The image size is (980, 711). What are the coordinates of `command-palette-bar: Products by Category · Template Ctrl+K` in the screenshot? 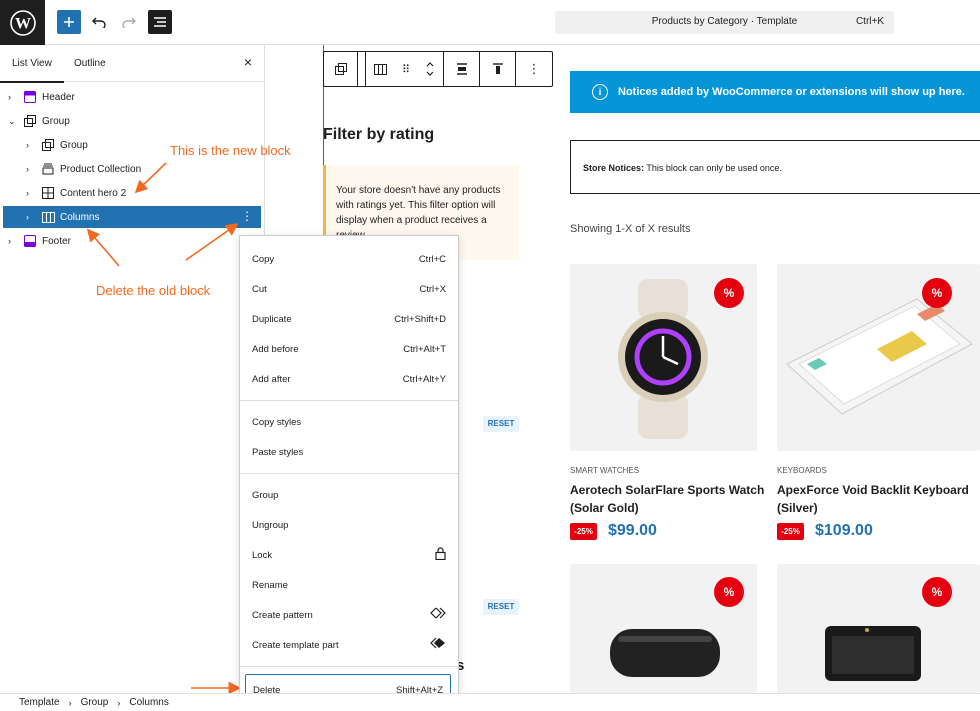 It's located at (724, 22).